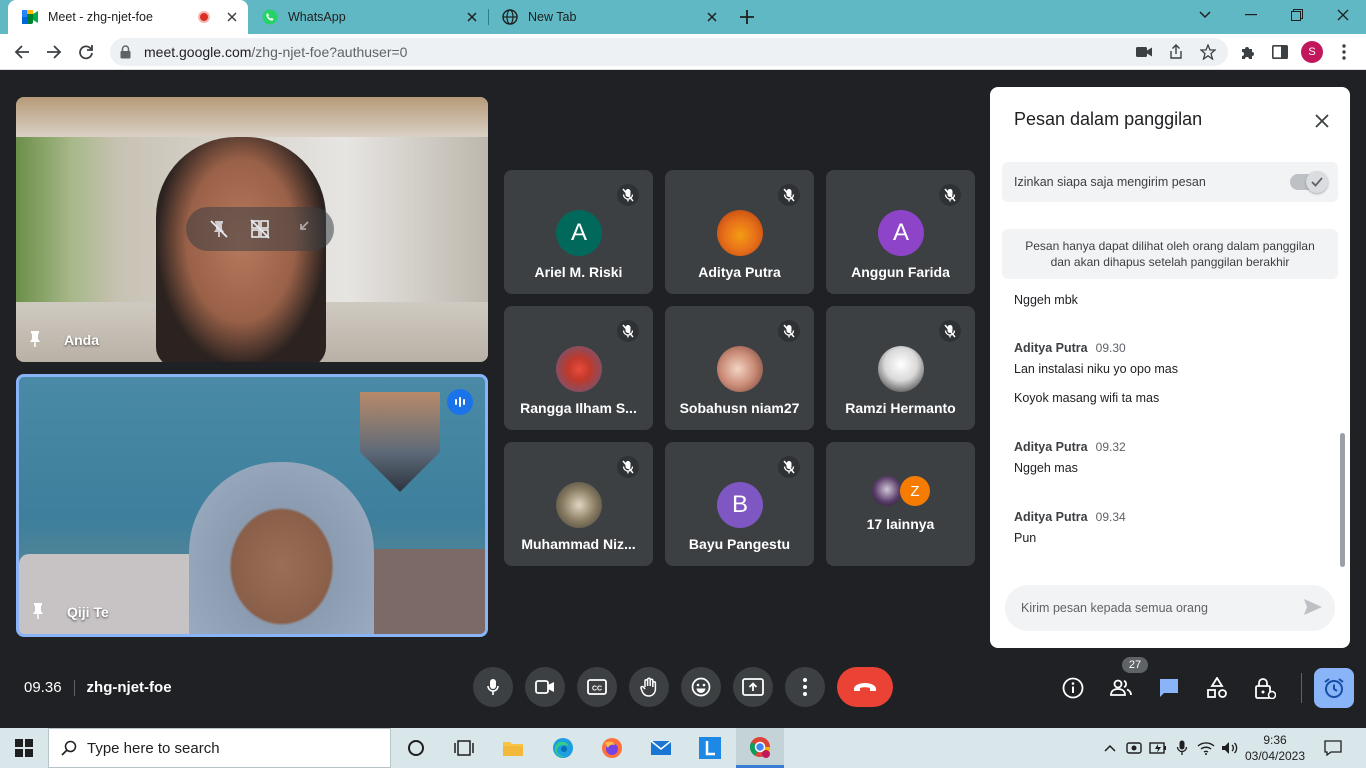 The height and width of the screenshot is (768, 1366). Describe the element at coordinates (1333, 748) in the screenshot. I see `notifications-icon` at that location.